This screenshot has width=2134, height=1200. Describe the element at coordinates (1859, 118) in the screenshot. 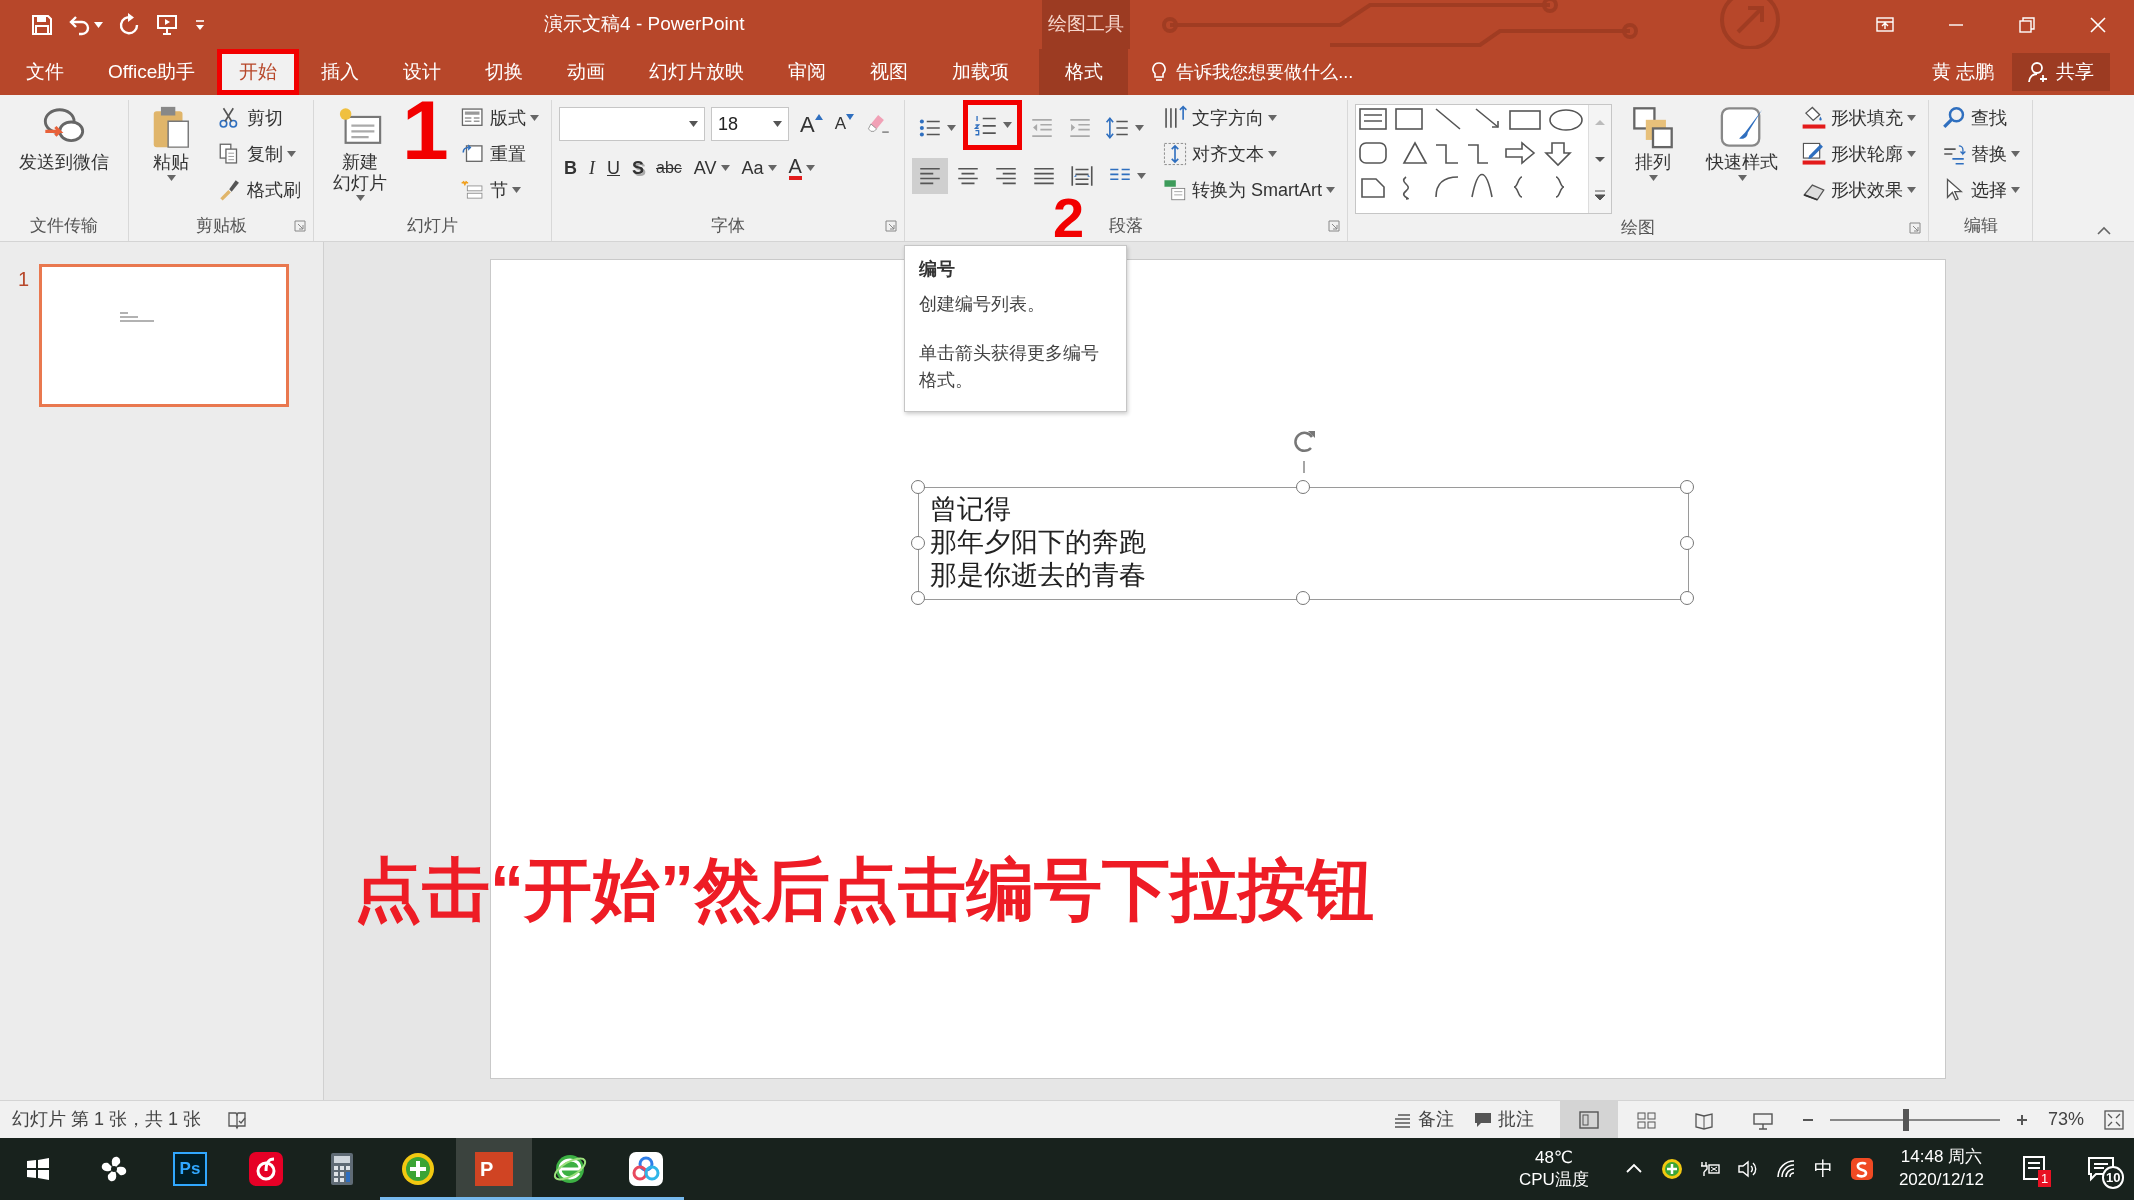

I see `shape-fill-button: 形状填充` at that location.